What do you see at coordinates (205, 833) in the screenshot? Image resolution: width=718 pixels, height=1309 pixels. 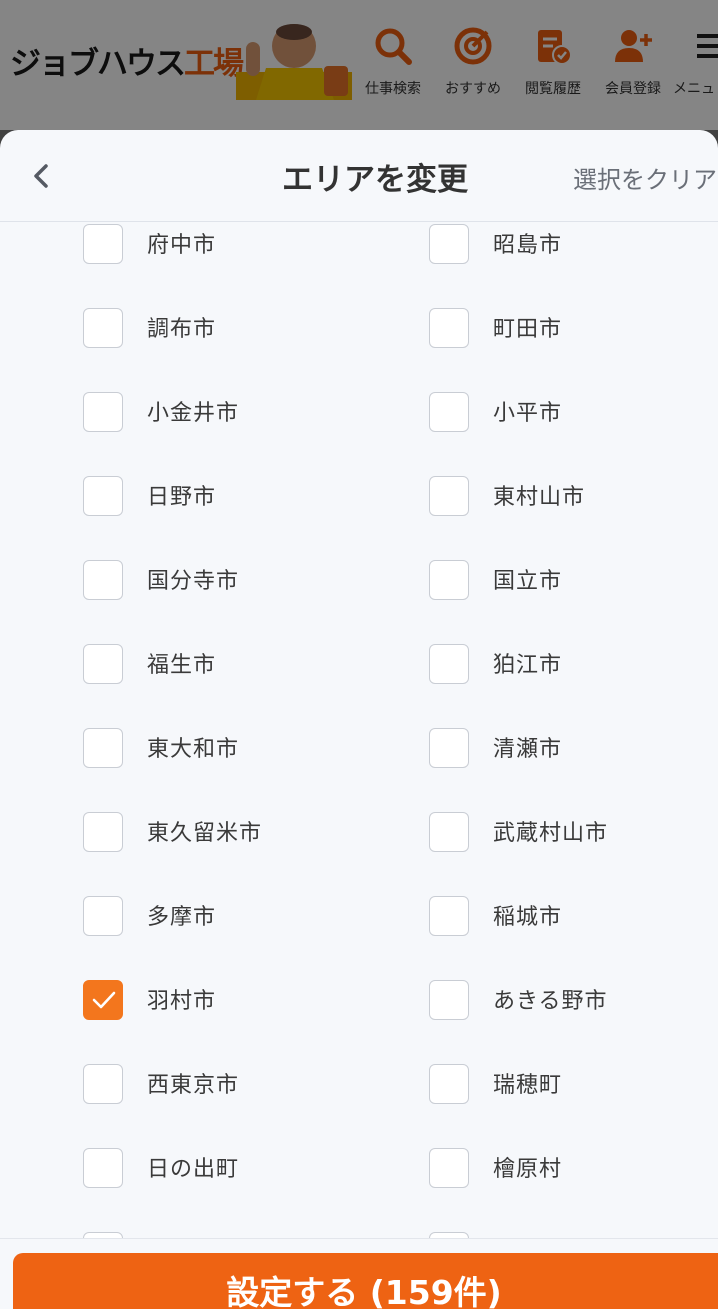 I see `area-label: 東久留米市` at bounding box center [205, 833].